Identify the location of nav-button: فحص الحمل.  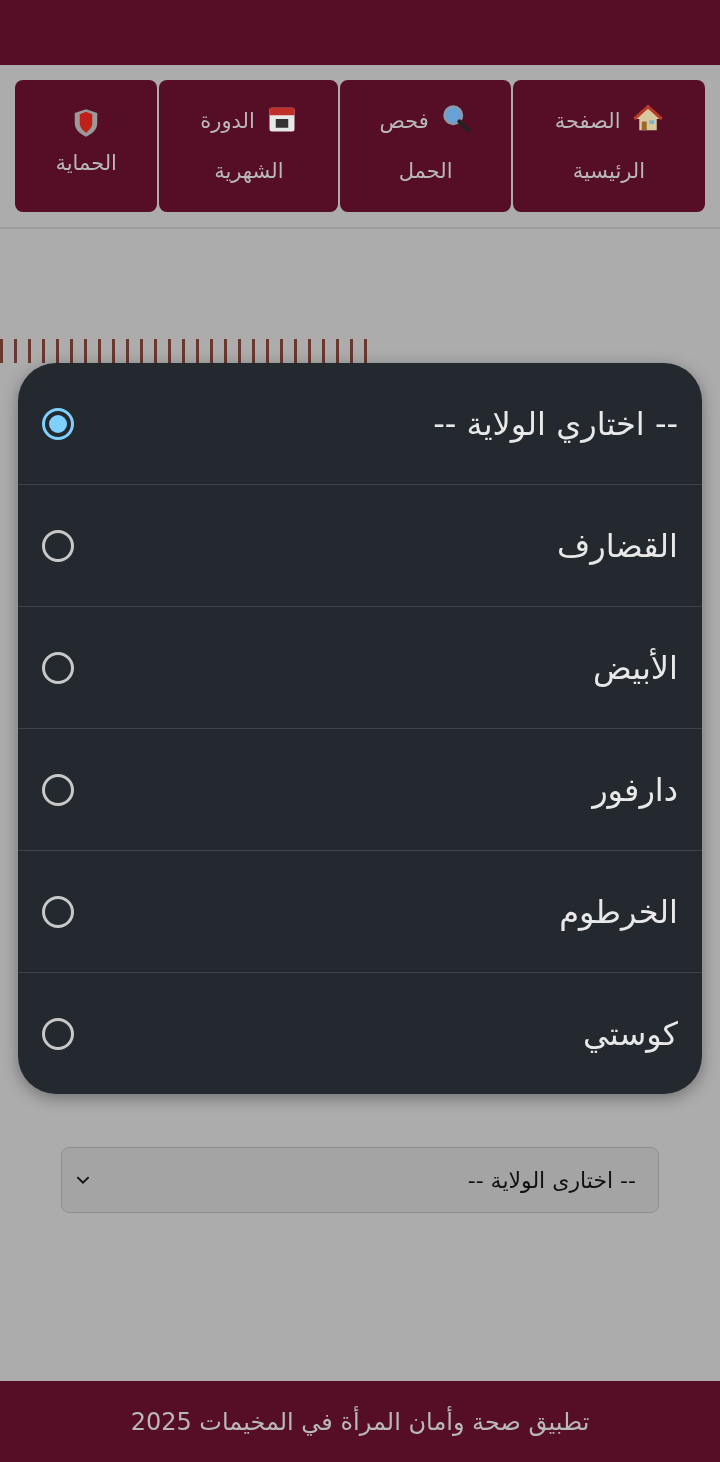
(425, 146).